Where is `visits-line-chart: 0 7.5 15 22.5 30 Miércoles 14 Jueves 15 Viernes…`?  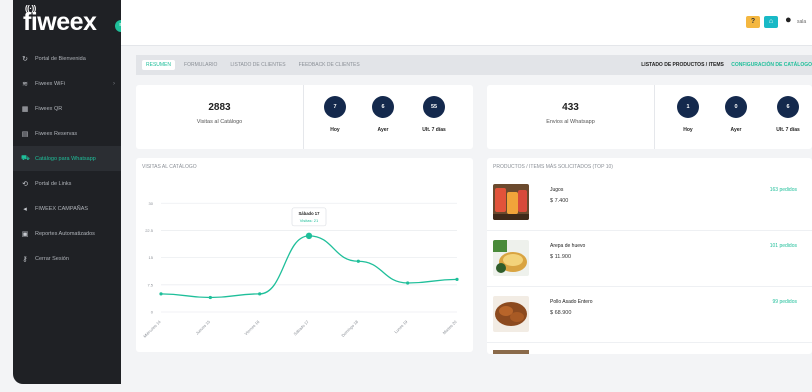 visits-line-chart: 0 7.5 15 22.5 30 Miércoles 14 Jueves 15 Viernes… is located at coordinates (300, 270).